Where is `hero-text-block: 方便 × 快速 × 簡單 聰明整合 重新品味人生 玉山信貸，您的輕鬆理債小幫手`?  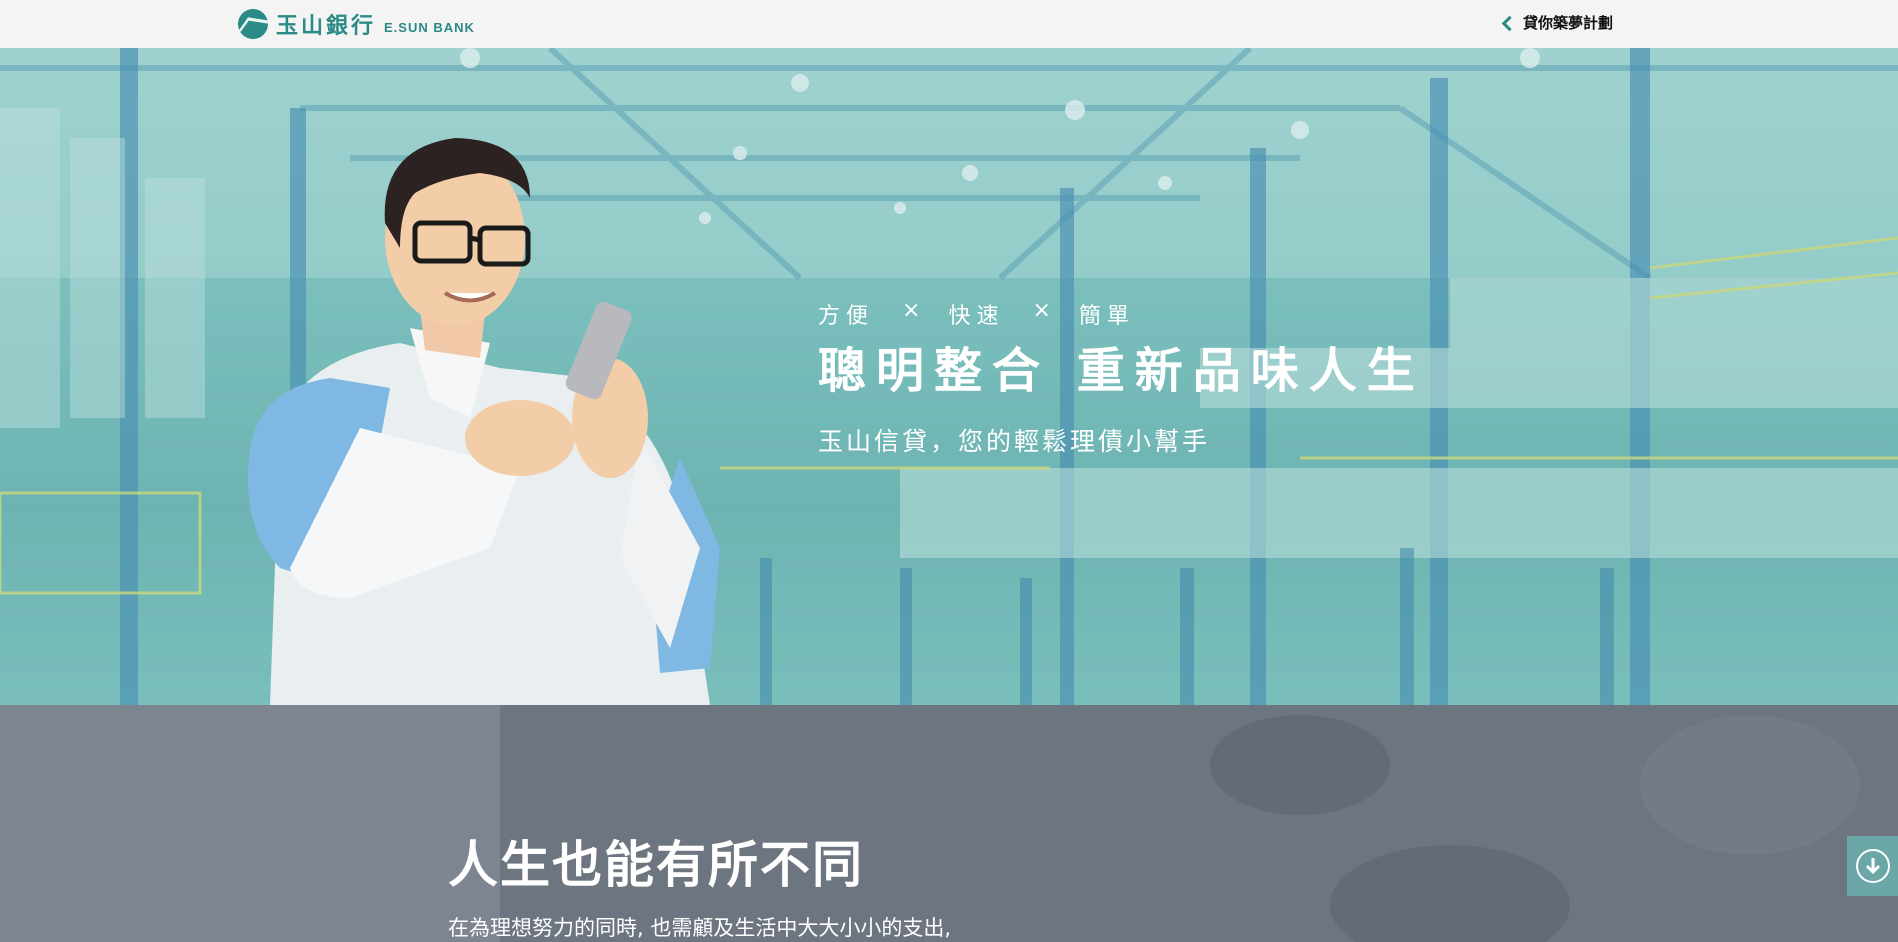 hero-text-block: 方便 × 快速 × 簡單 聰明整合 重新品味人生 玉山信貸，您的輕鬆理債小幫手 is located at coordinates (1121, 378).